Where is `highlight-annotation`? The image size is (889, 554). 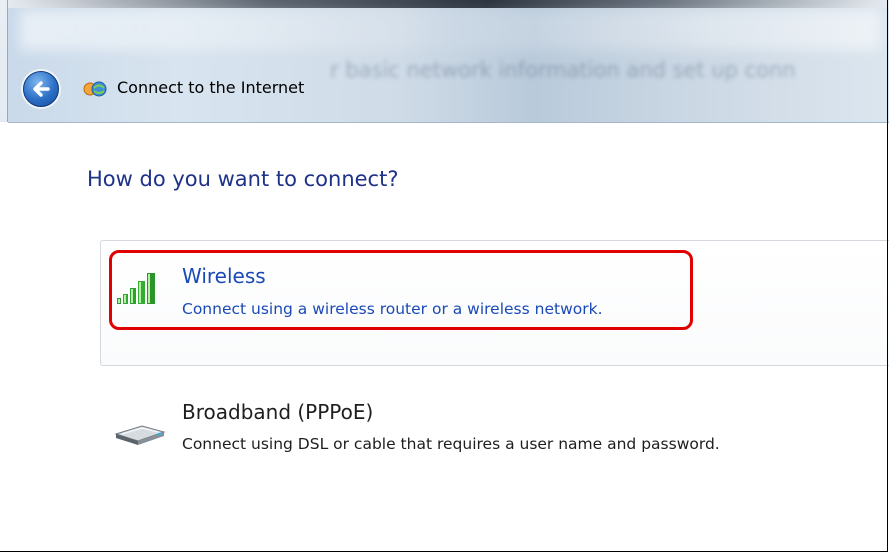 highlight-annotation is located at coordinates (401, 290).